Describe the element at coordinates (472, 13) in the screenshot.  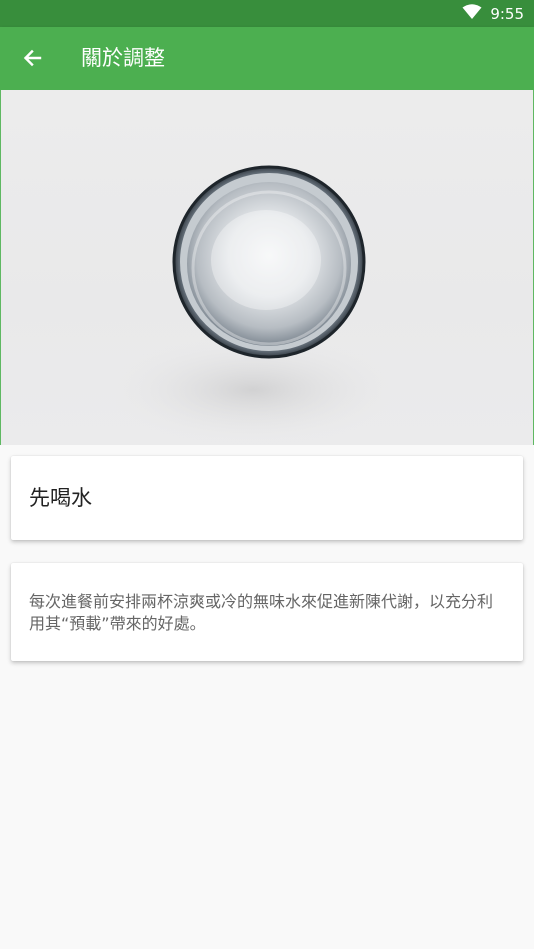
I see `wifi-icon` at that location.